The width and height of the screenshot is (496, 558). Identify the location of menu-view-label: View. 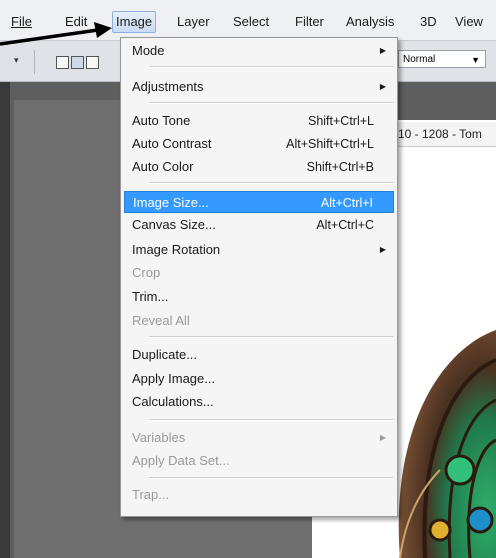
(469, 21).